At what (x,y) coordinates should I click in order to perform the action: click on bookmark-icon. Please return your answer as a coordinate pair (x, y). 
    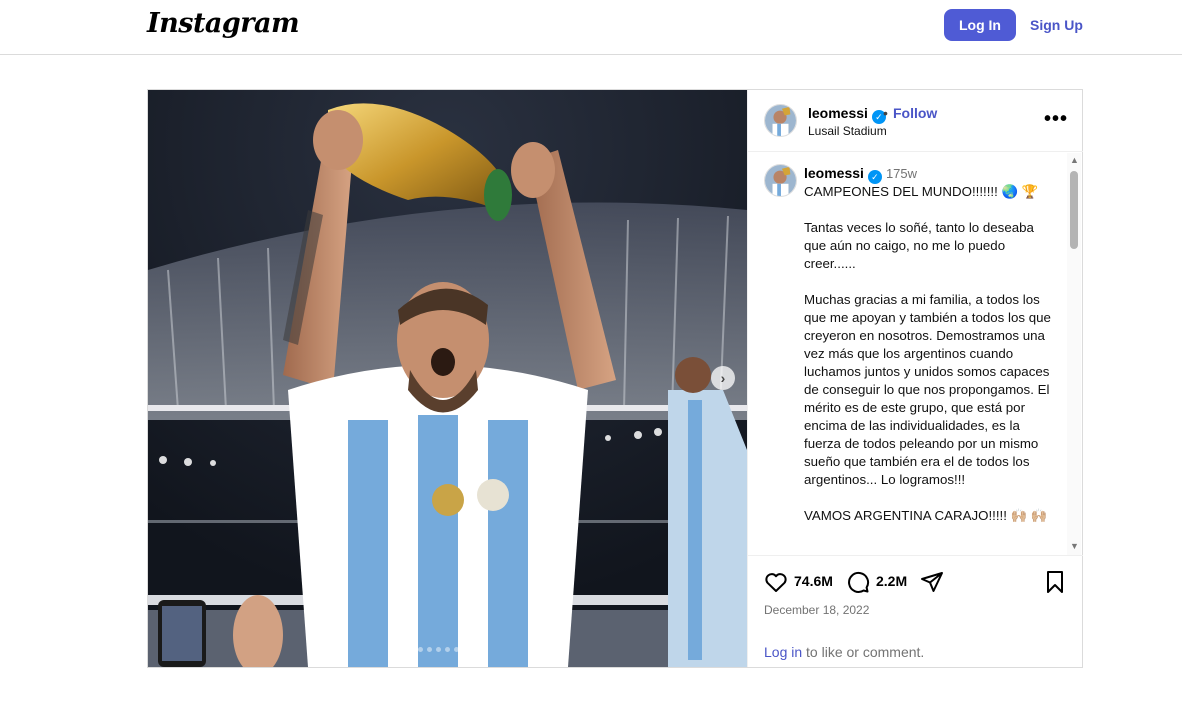
    Looking at the image, I should click on (1055, 582).